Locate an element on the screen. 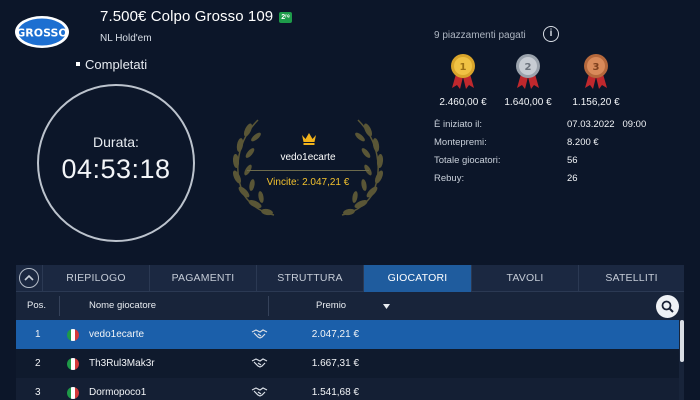 Image resolution: width=700 pixels, height=400 pixels. duration-label: Durata: is located at coordinates (116, 142).